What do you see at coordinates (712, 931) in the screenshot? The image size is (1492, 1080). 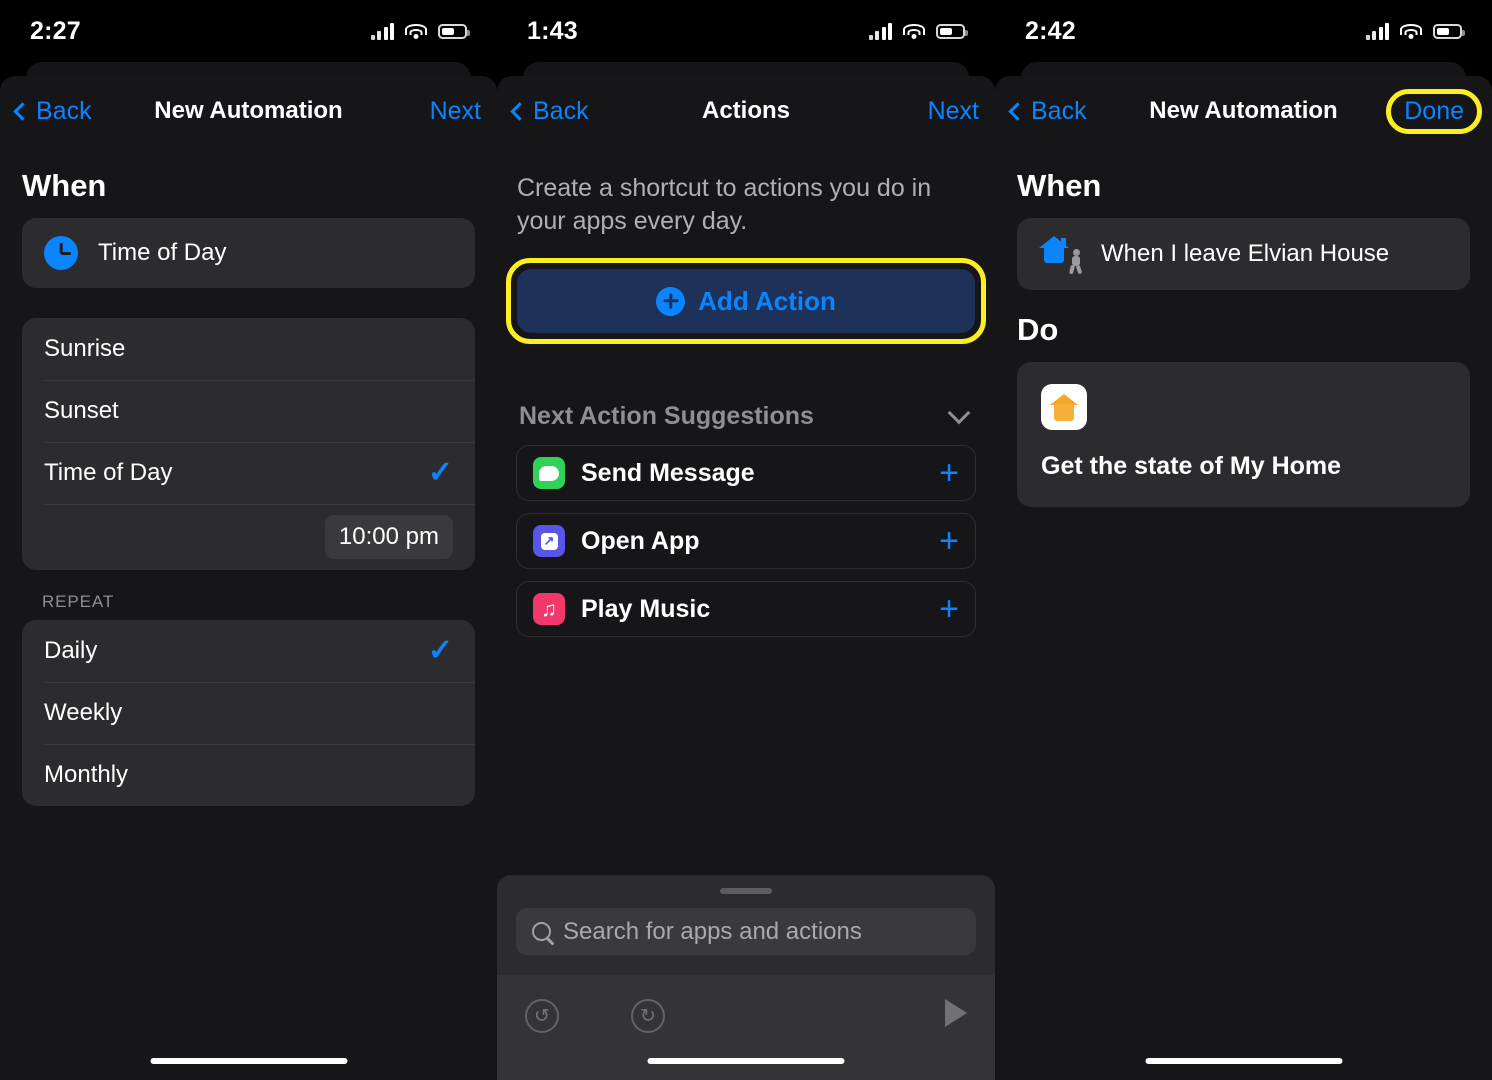 I see `search-placeholder: Search for apps and actions` at bounding box center [712, 931].